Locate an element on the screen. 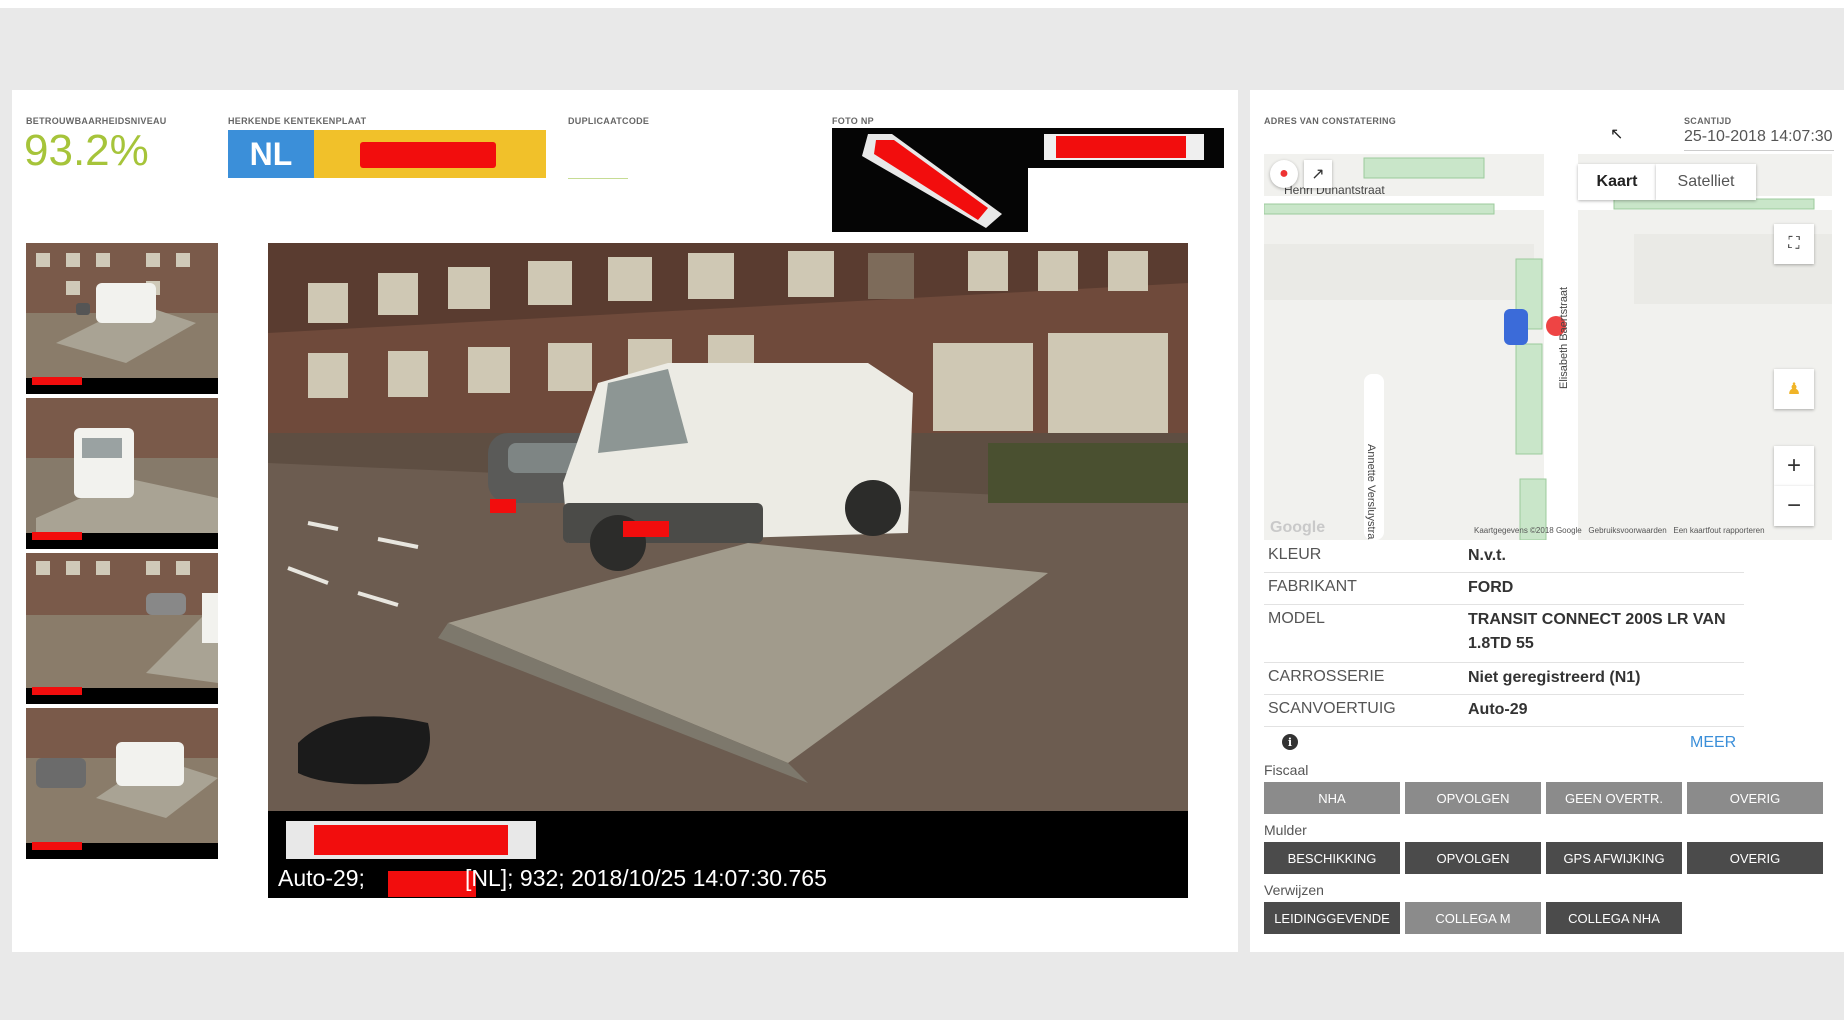  cursor-icon: ↖ is located at coordinates (1617, 134).